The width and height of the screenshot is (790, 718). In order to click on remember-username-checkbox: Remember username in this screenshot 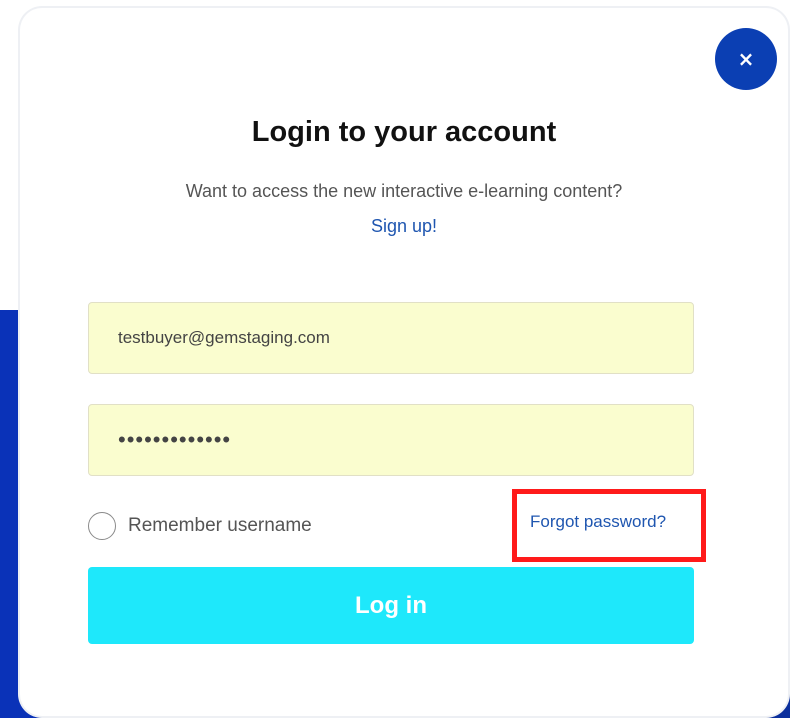, I will do `click(200, 526)`.